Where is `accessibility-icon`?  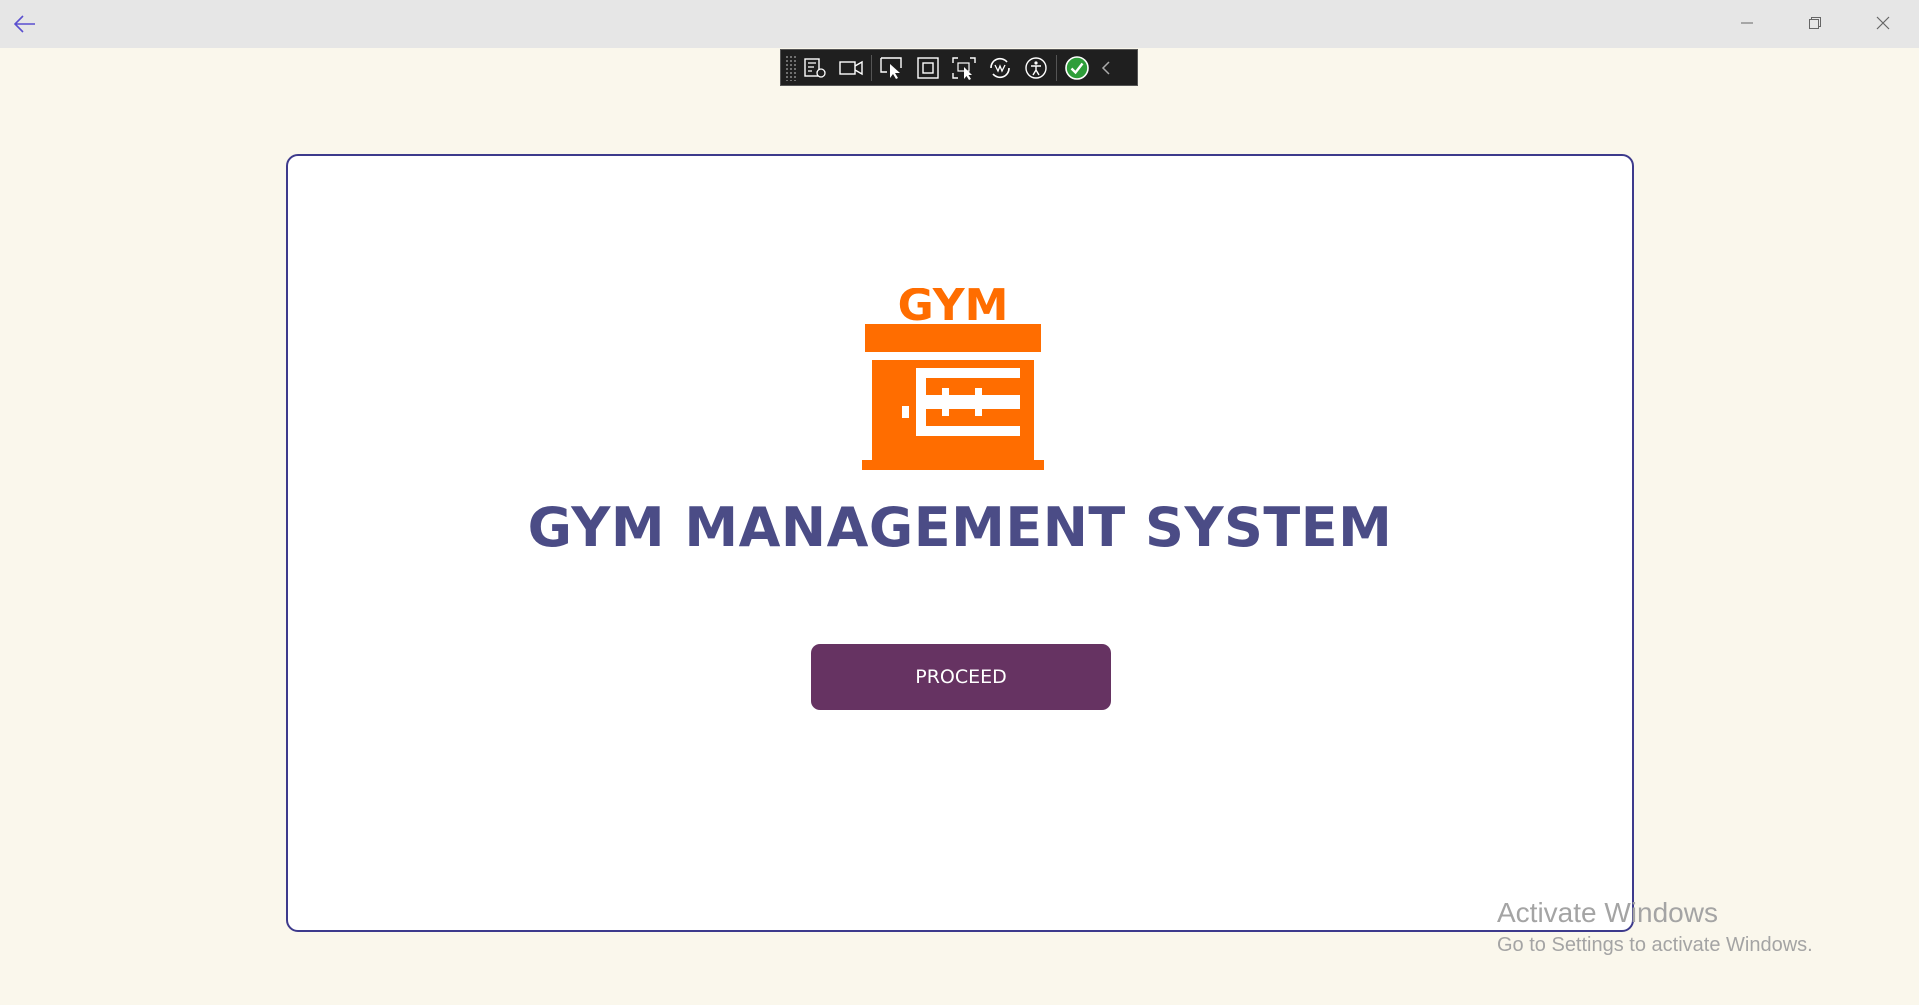
accessibility-icon is located at coordinates (1036, 67).